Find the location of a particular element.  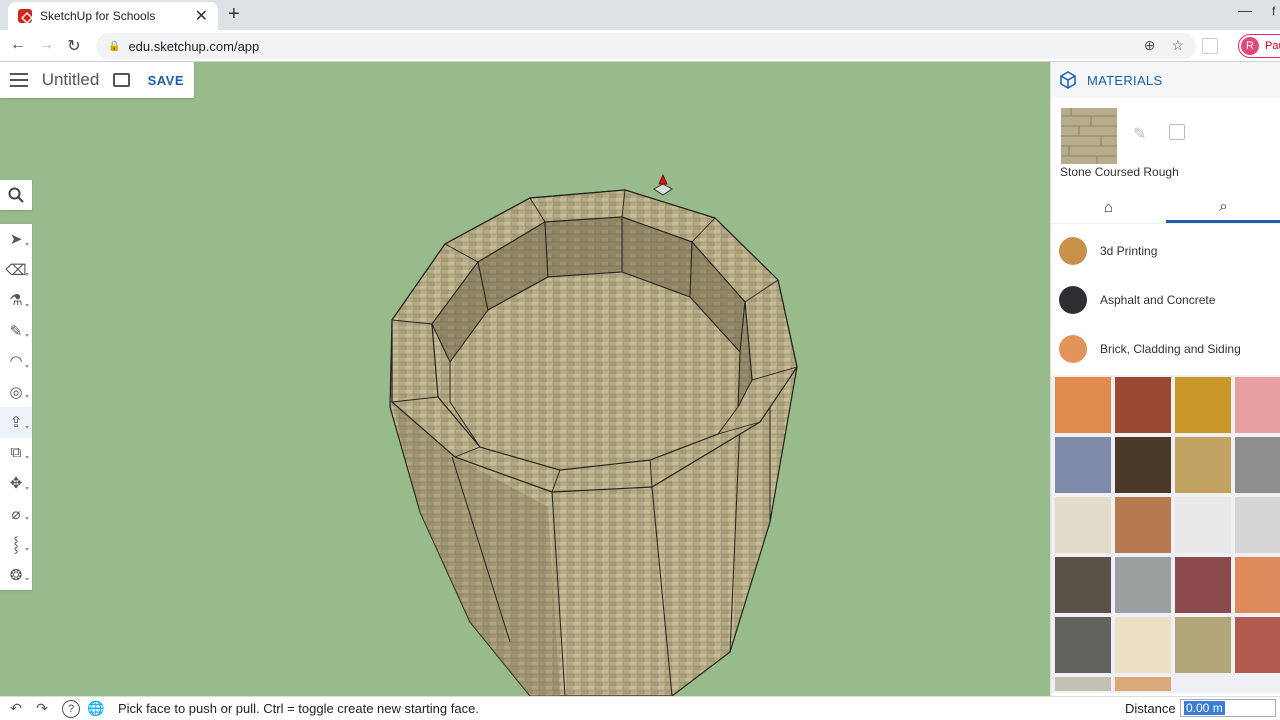

pencil-icon: ✎ is located at coordinates (16, 331).